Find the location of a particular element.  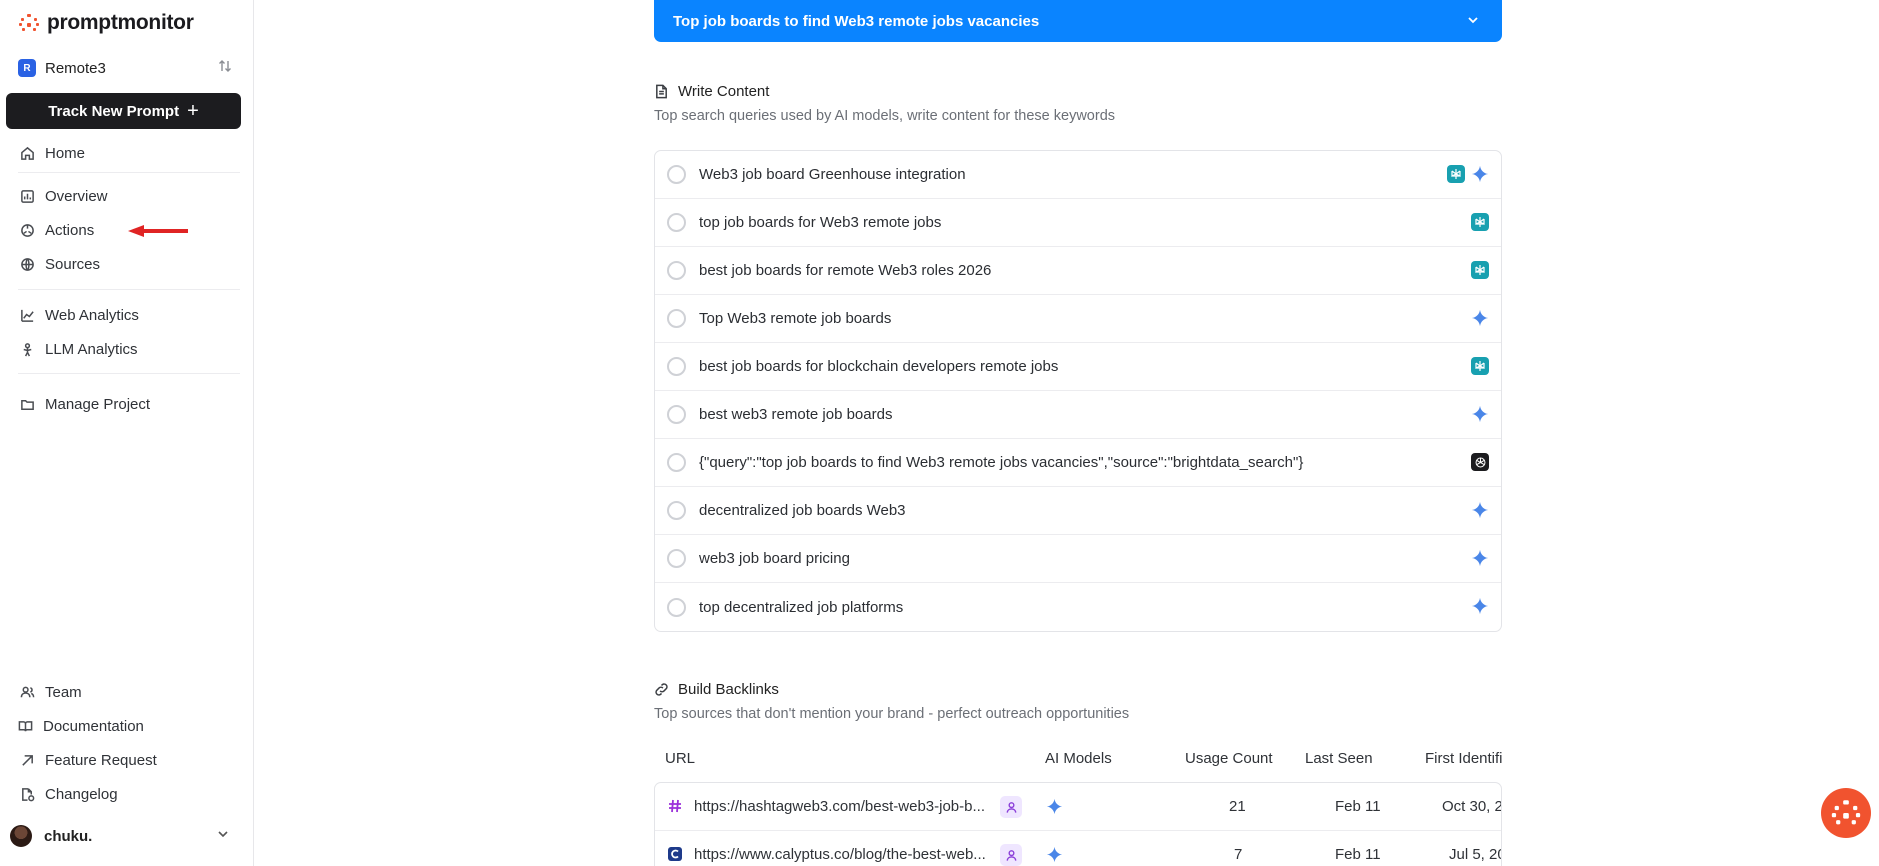

build-backlinks-title: Build Backlinks is located at coordinates (716, 689).